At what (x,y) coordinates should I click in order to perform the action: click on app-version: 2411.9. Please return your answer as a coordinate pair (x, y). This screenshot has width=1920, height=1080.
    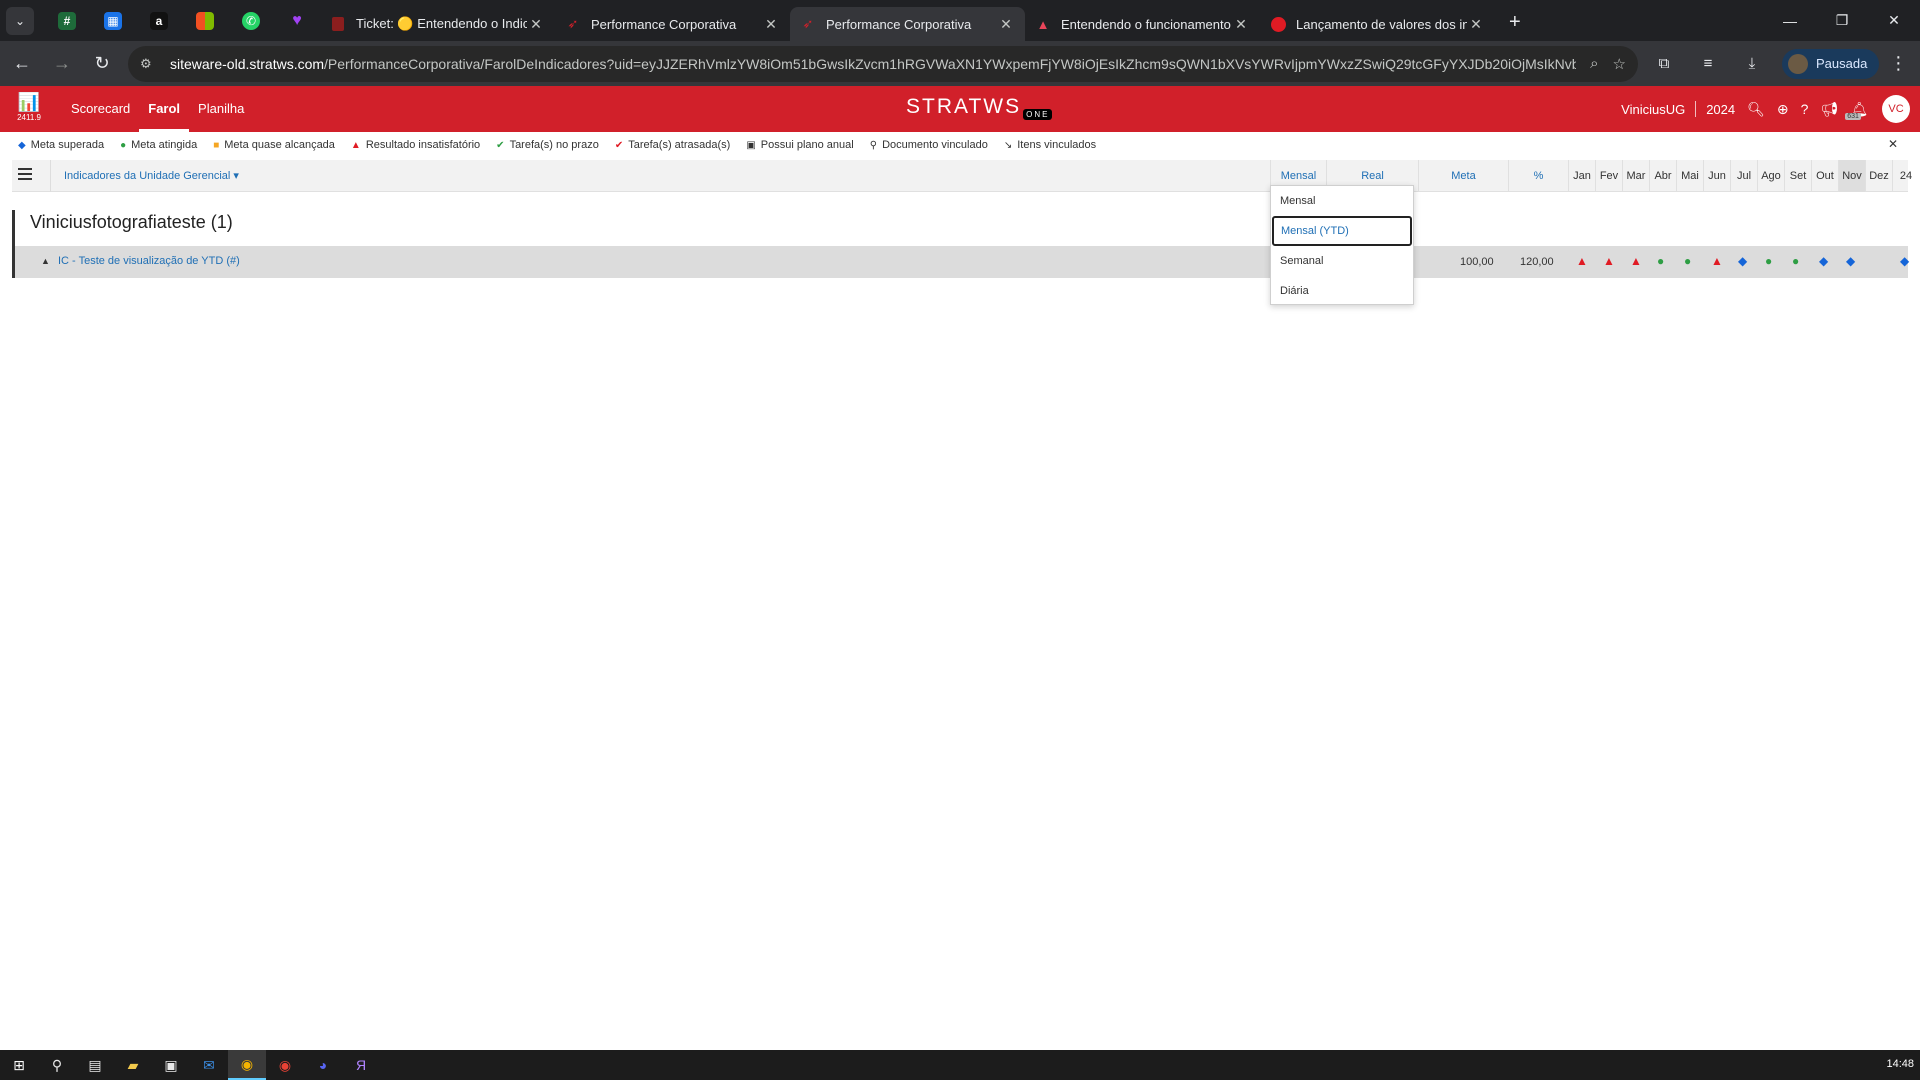
    Looking at the image, I should click on (29, 117).